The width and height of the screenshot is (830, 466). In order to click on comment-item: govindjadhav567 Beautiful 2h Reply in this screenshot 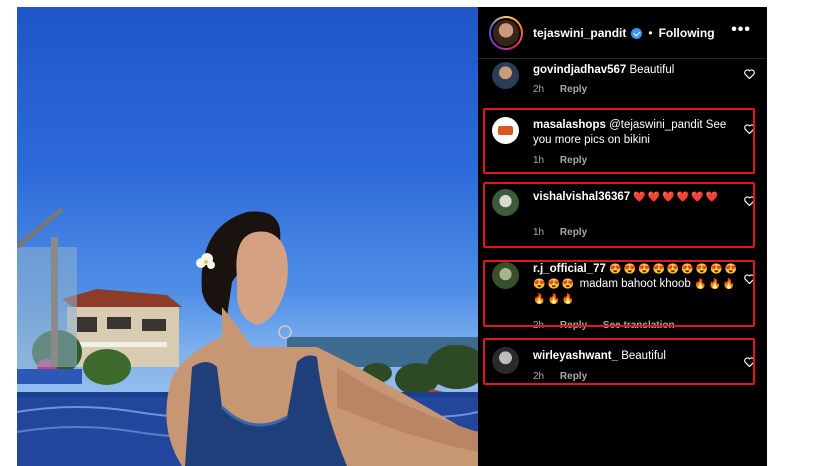, I will do `click(622, 83)`.